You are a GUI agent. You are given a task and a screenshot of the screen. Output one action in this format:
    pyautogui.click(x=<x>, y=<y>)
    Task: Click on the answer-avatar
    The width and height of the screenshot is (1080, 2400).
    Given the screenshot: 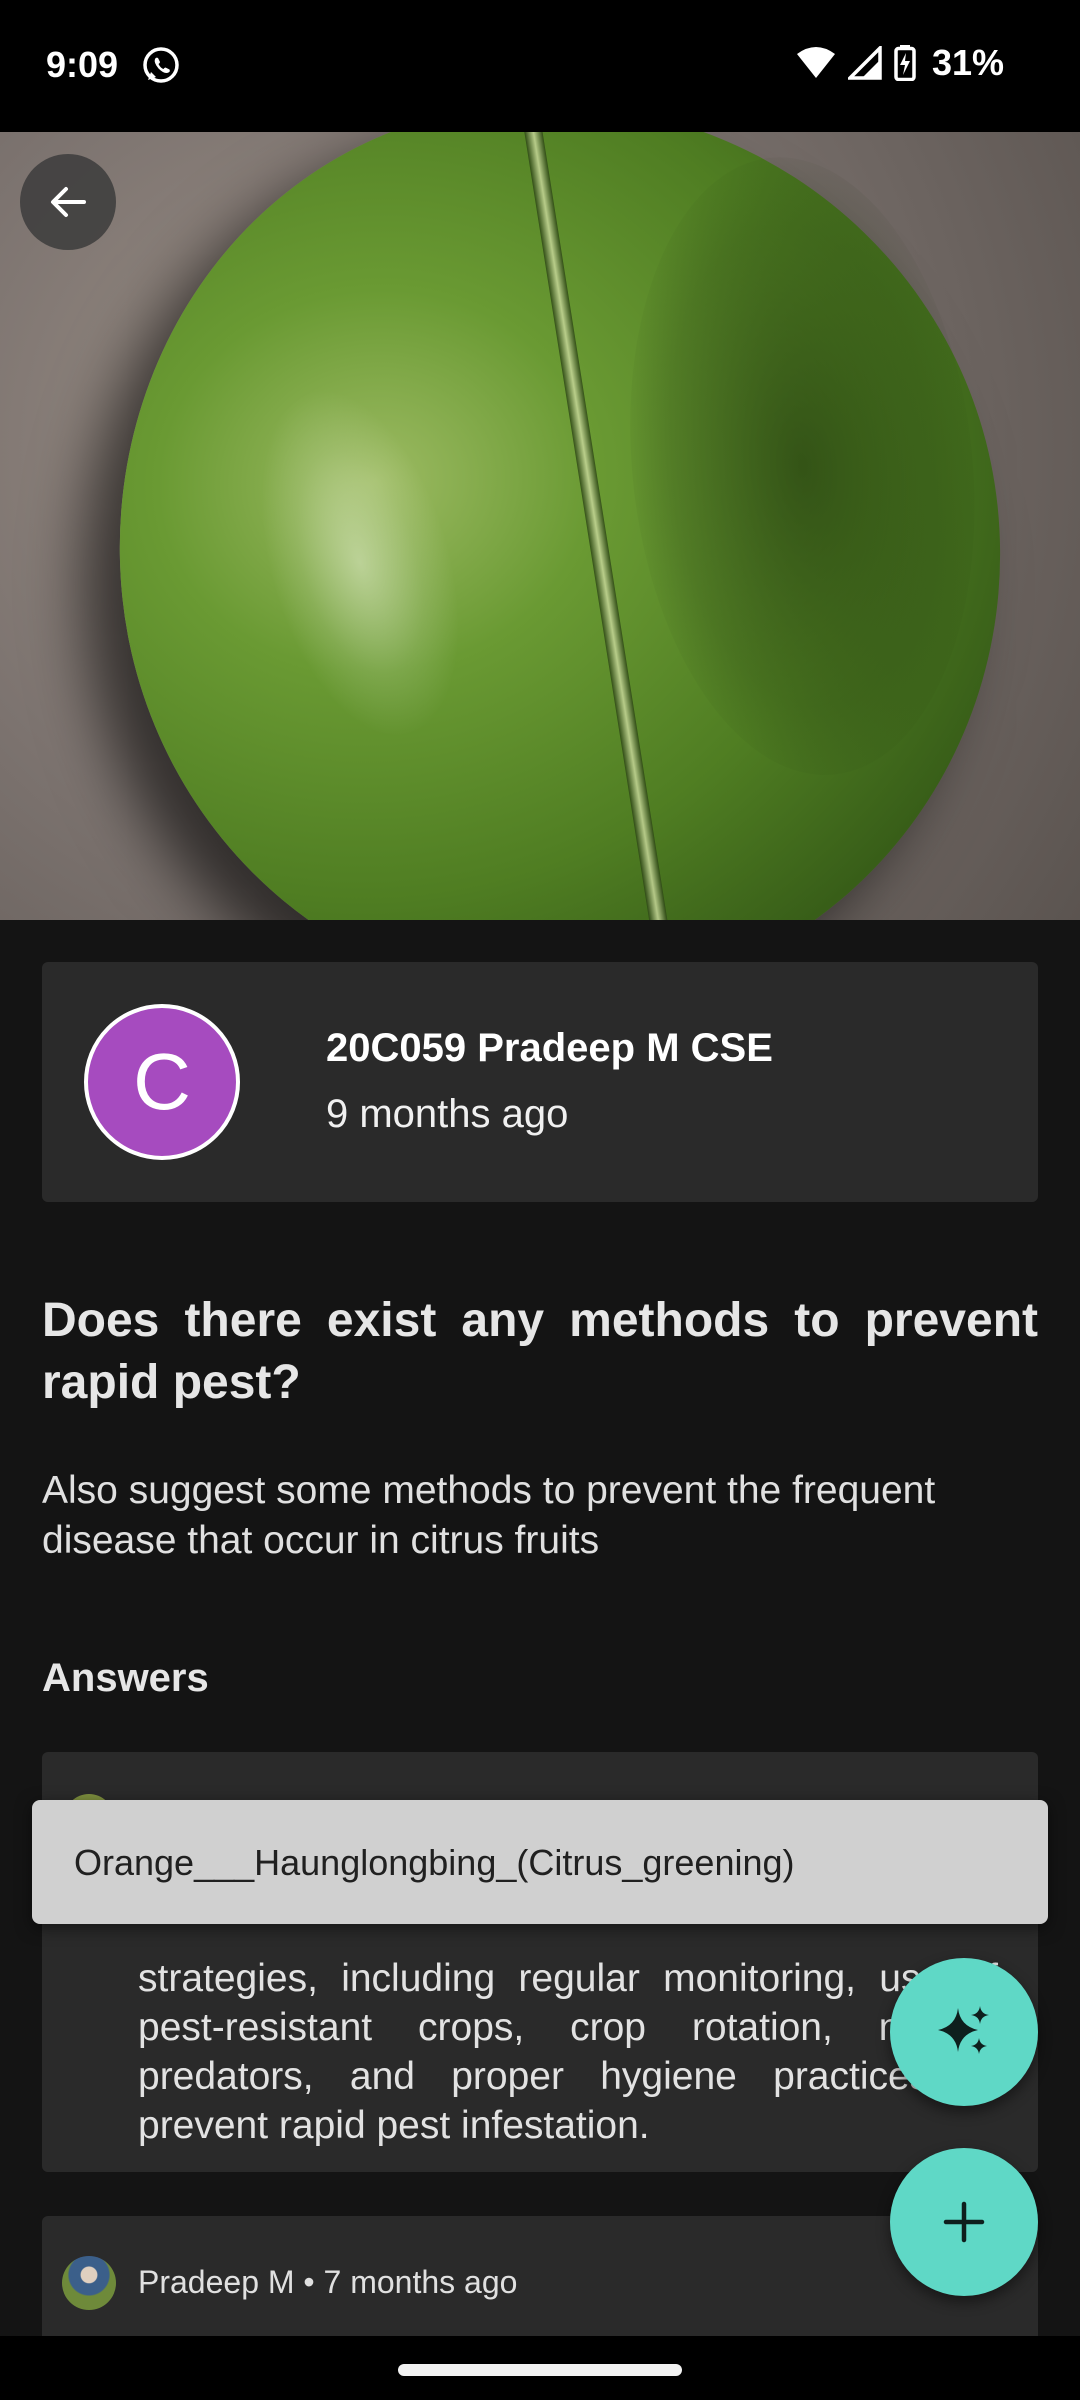 What is the action you would take?
    pyautogui.click(x=89, y=2283)
    